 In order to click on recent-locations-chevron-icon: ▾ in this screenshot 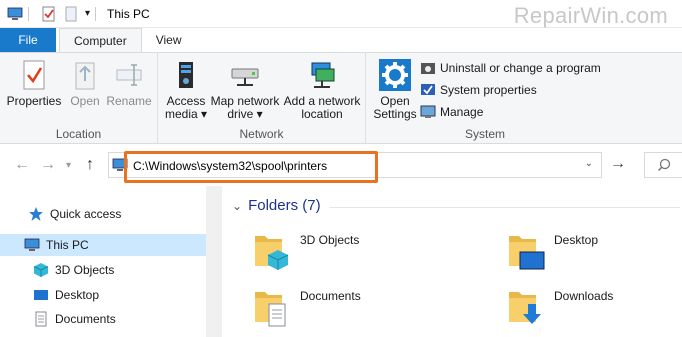, I will do `click(68, 165)`.